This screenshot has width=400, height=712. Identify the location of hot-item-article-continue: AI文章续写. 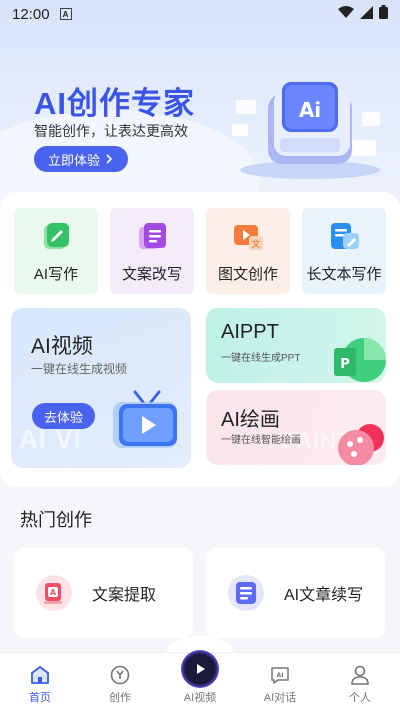
(295, 593).